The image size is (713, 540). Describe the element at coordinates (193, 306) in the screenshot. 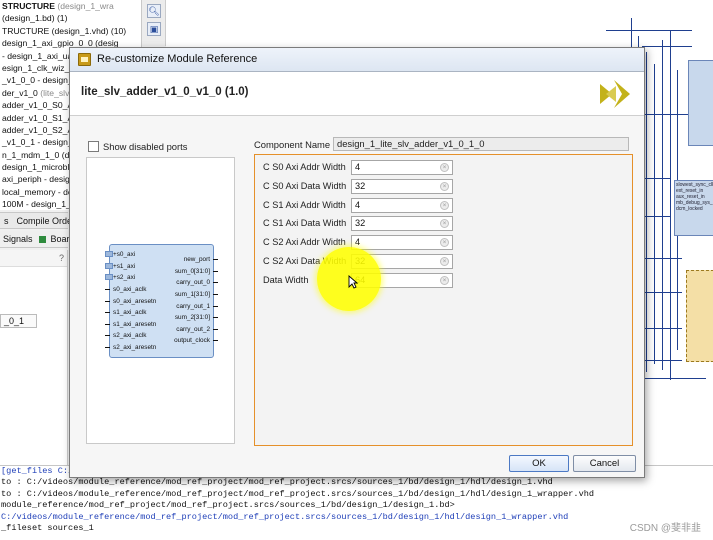

I see `block-output-pin: carry_out_1` at that location.